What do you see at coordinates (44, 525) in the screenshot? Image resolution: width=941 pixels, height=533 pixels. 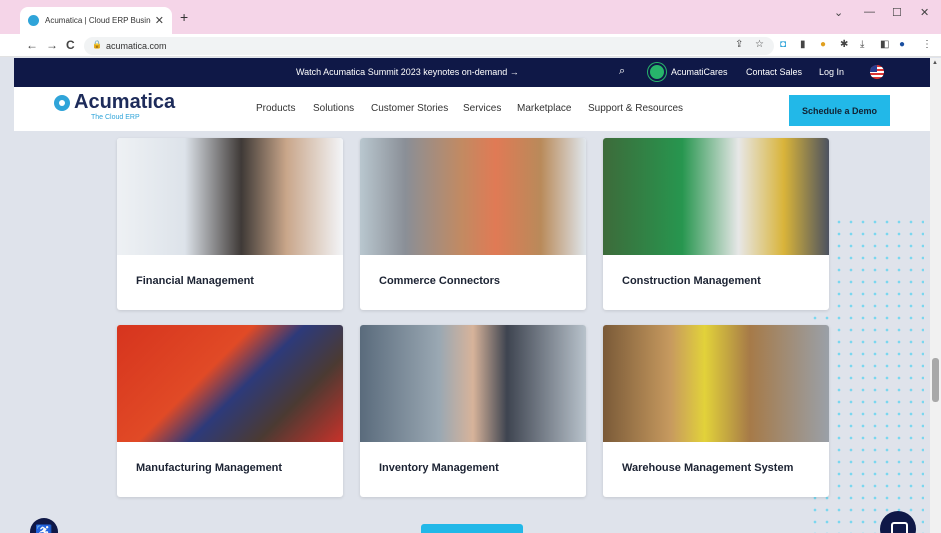 I see `accessibility-icon: ♿` at bounding box center [44, 525].